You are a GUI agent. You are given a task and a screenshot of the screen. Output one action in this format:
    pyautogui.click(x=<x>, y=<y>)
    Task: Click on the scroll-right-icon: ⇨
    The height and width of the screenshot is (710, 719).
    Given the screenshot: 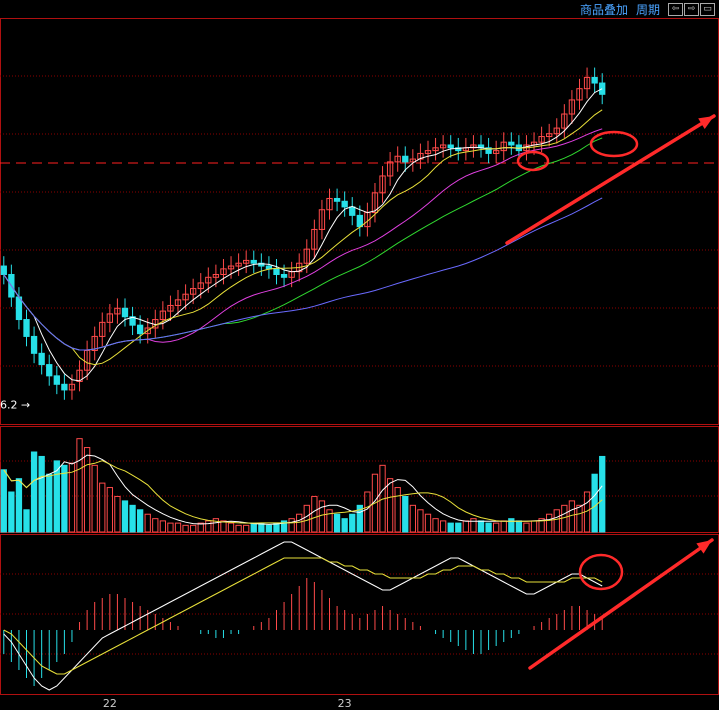 What is the action you would take?
    pyautogui.click(x=691, y=9)
    